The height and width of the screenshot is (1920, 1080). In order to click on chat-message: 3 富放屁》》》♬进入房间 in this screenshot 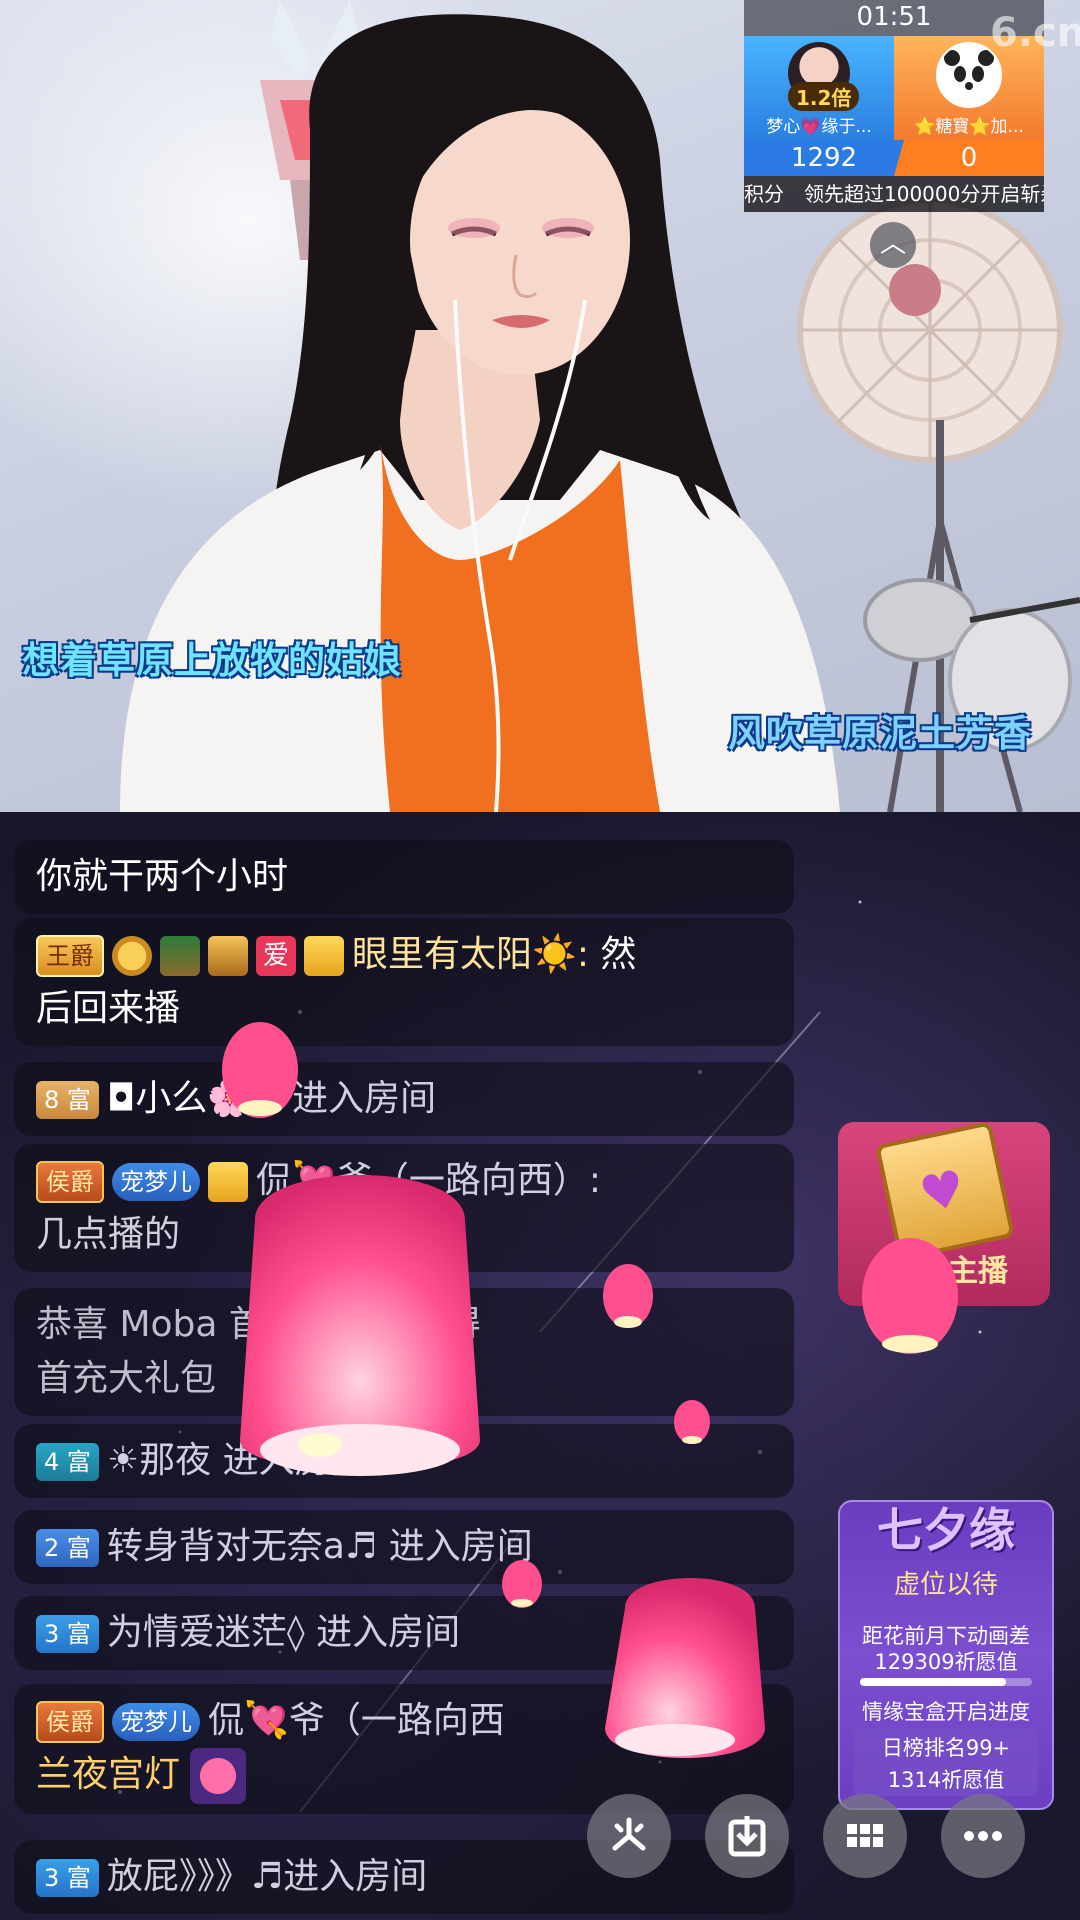, I will do `click(404, 1877)`.